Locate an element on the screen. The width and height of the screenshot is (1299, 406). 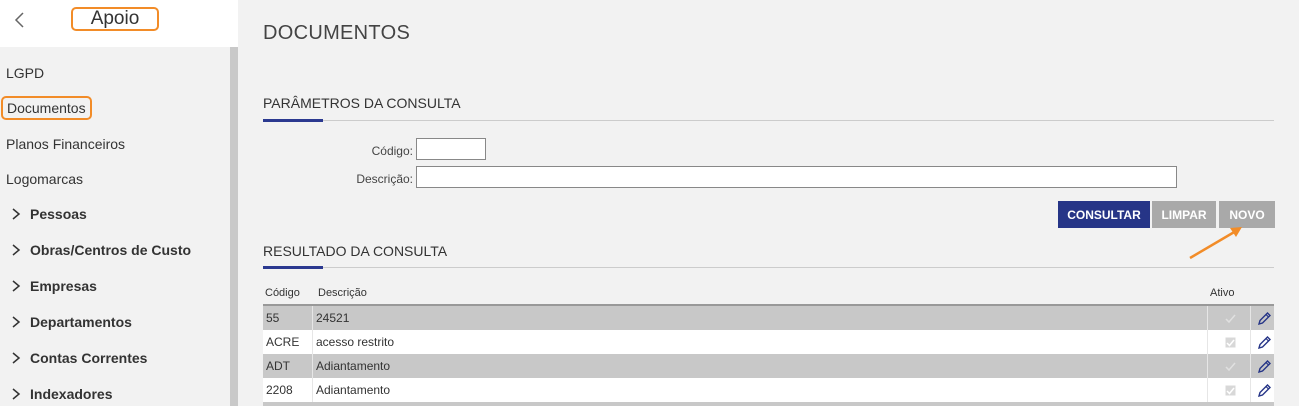
results-section-title: RESULTADO DA CONSULTA is located at coordinates (355, 251).